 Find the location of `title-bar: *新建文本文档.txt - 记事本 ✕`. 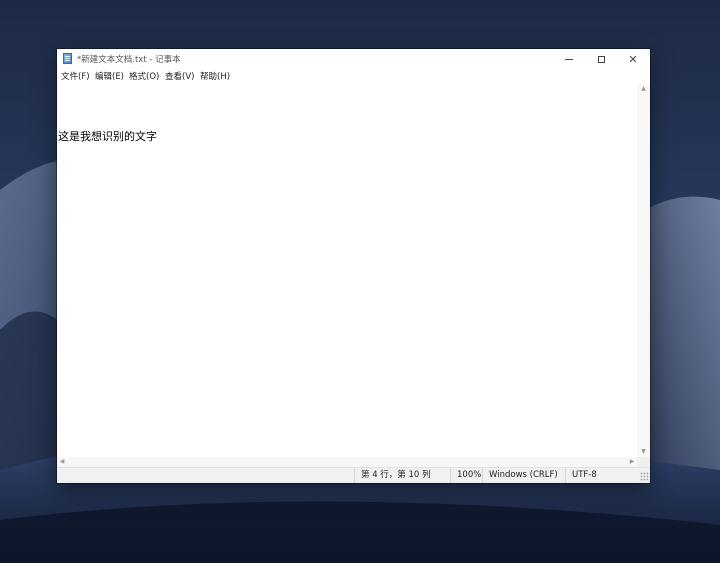

title-bar: *新建文本文档.txt - 记事本 ✕ is located at coordinates (353, 59).